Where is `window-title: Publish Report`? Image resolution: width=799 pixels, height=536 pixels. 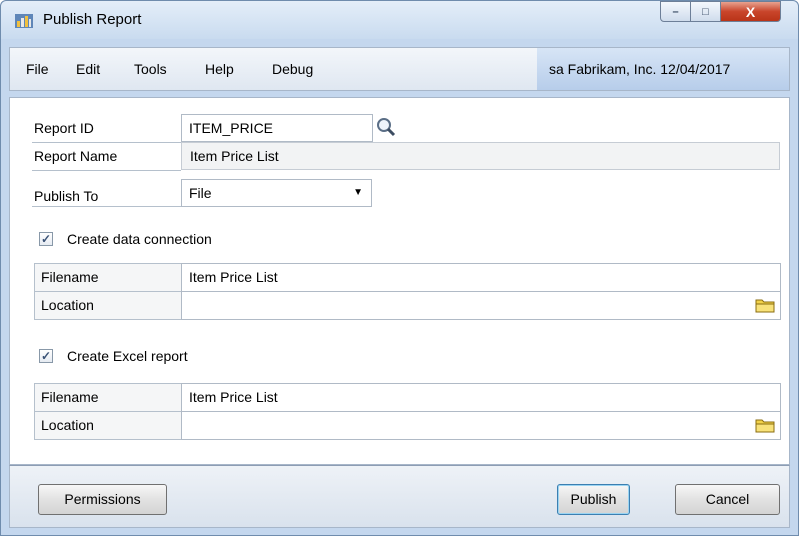
window-title: Publish Report is located at coordinates (92, 19).